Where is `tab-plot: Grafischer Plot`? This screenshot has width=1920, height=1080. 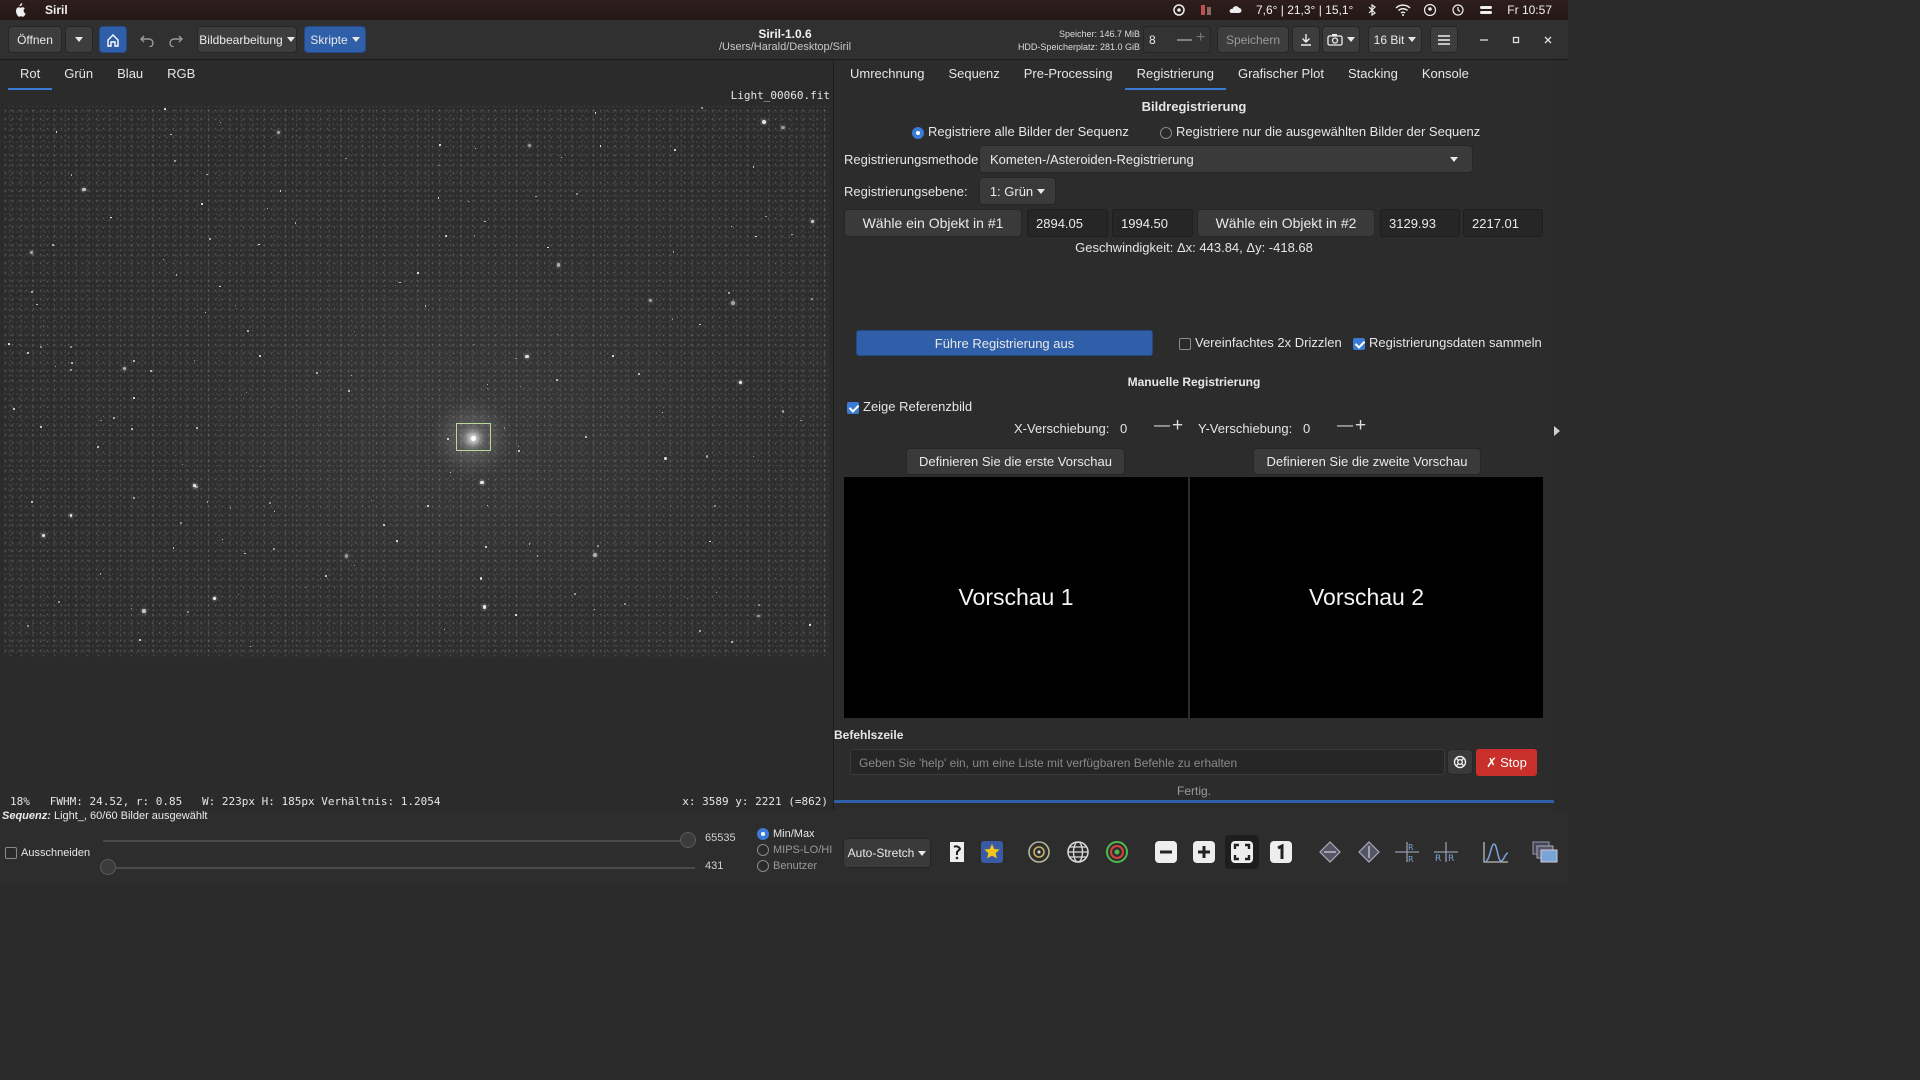
tab-plot: Grafischer Plot is located at coordinates (1281, 75).